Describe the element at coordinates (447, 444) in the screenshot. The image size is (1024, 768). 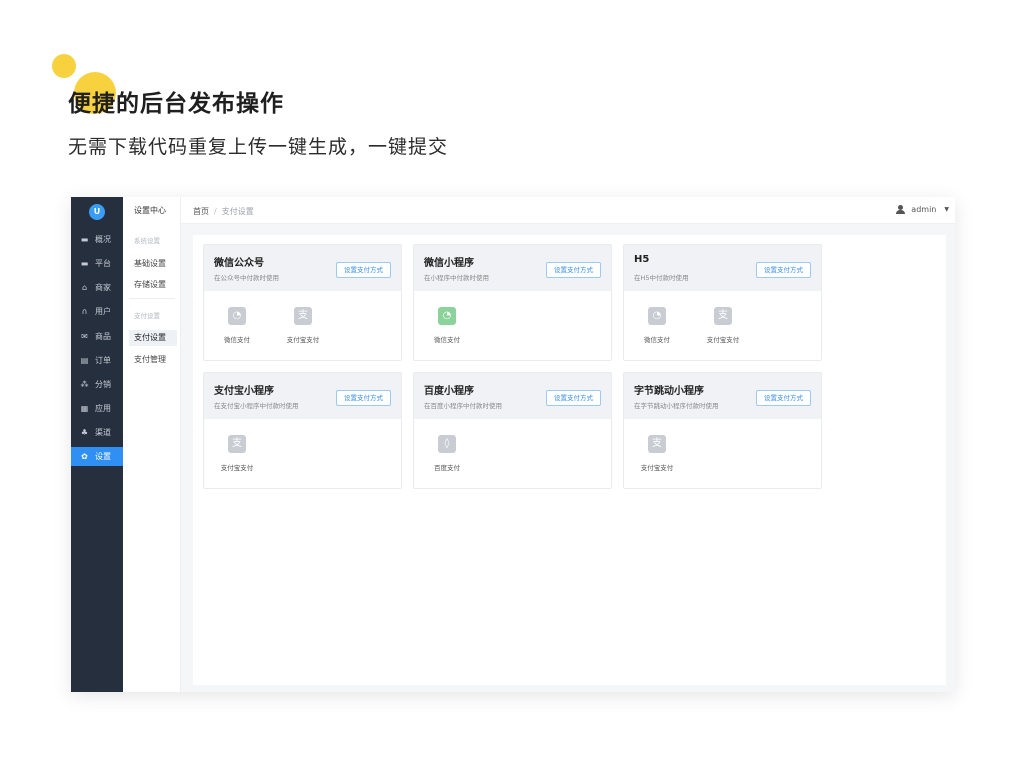
I see `baidu-pay-icon: ◊` at that location.